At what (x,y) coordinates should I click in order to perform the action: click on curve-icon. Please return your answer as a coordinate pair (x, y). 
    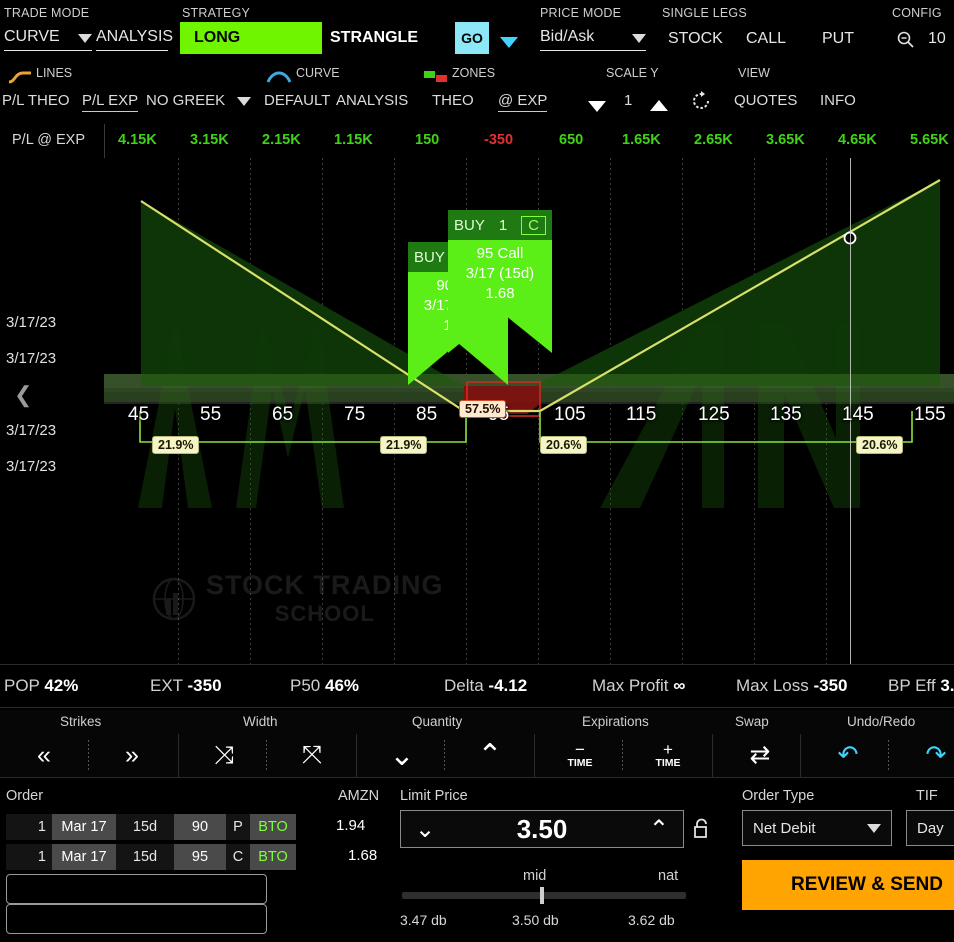
    Looking at the image, I should click on (279, 78).